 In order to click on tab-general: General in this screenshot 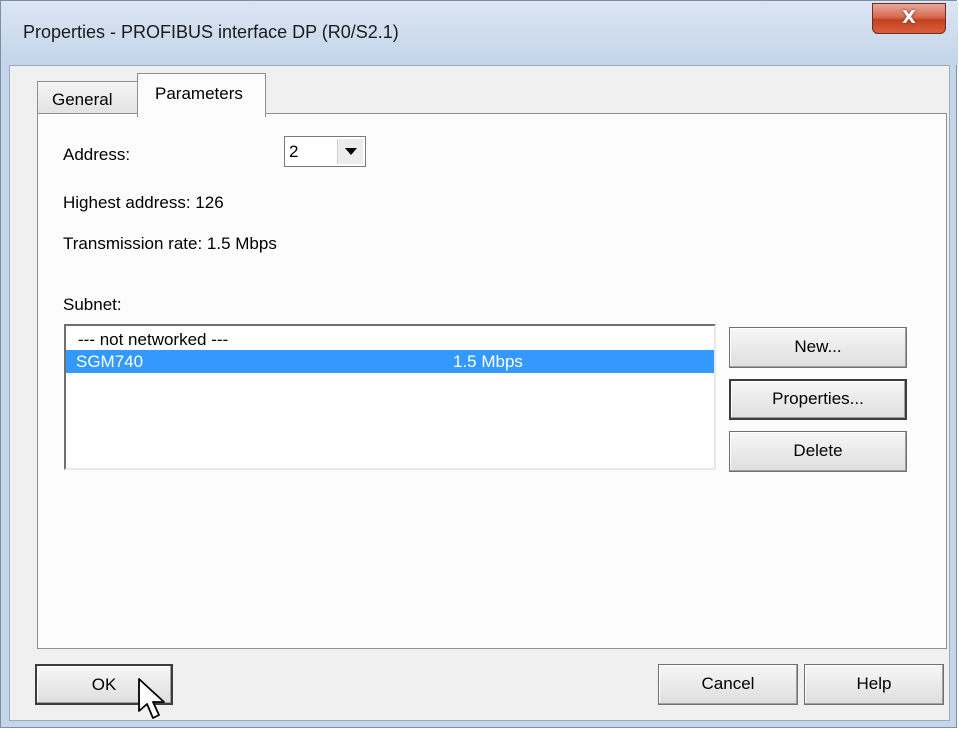, I will do `click(88, 97)`.